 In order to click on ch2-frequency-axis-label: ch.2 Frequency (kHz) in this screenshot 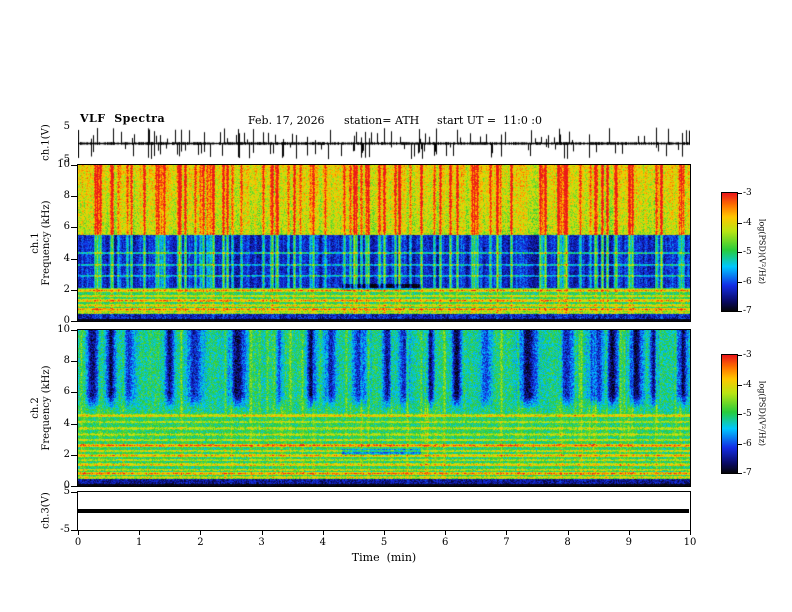, I will do `click(41, 408)`.